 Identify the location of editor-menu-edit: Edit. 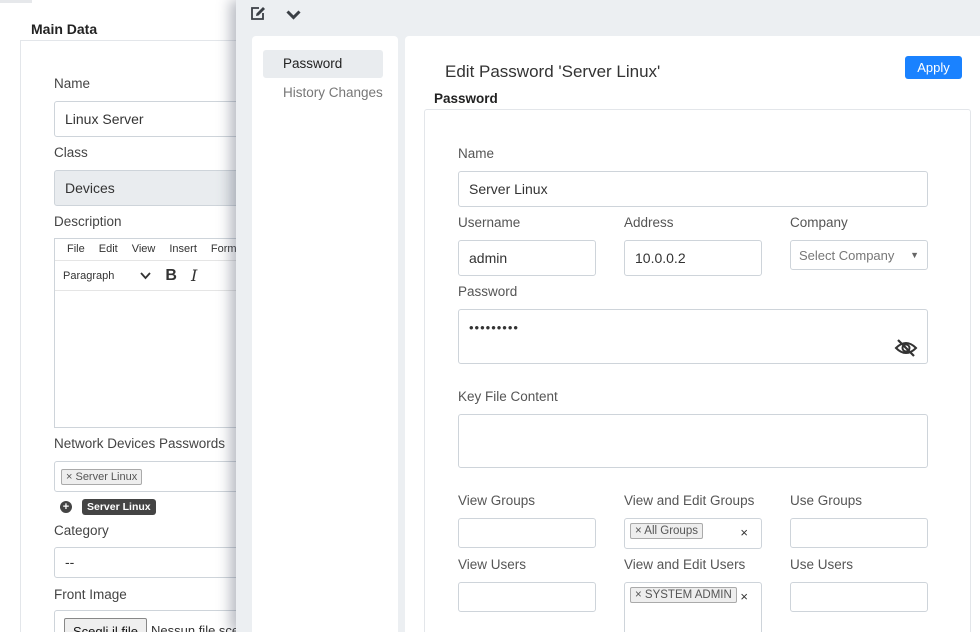
(108, 249).